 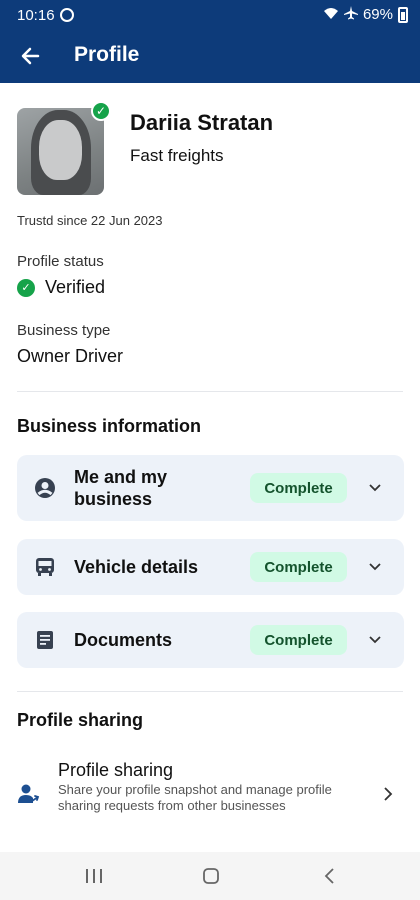 I want to click on profile-name: Dariia Stratan, so click(x=202, y=122).